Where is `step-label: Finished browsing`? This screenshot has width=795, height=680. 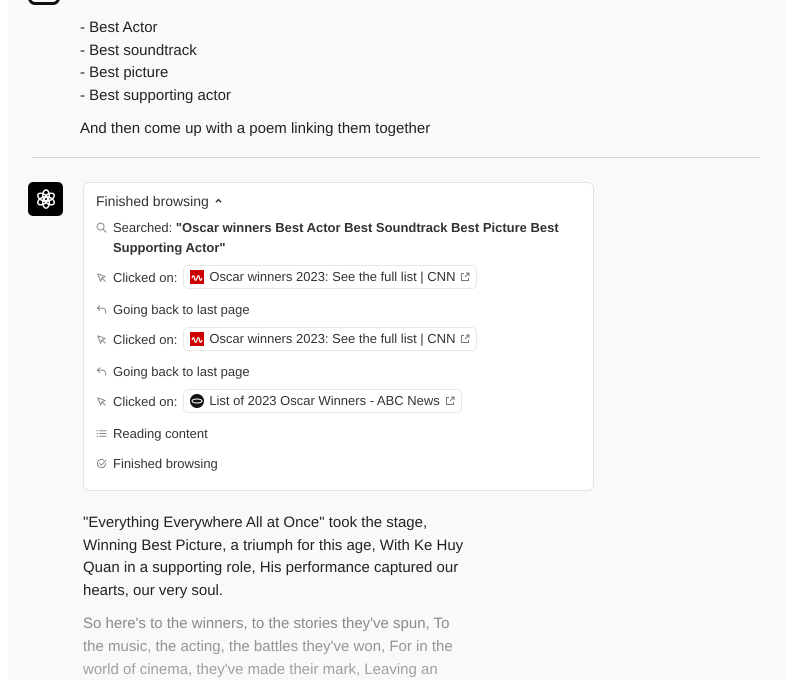
step-label: Finished browsing is located at coordinates (165, 463).